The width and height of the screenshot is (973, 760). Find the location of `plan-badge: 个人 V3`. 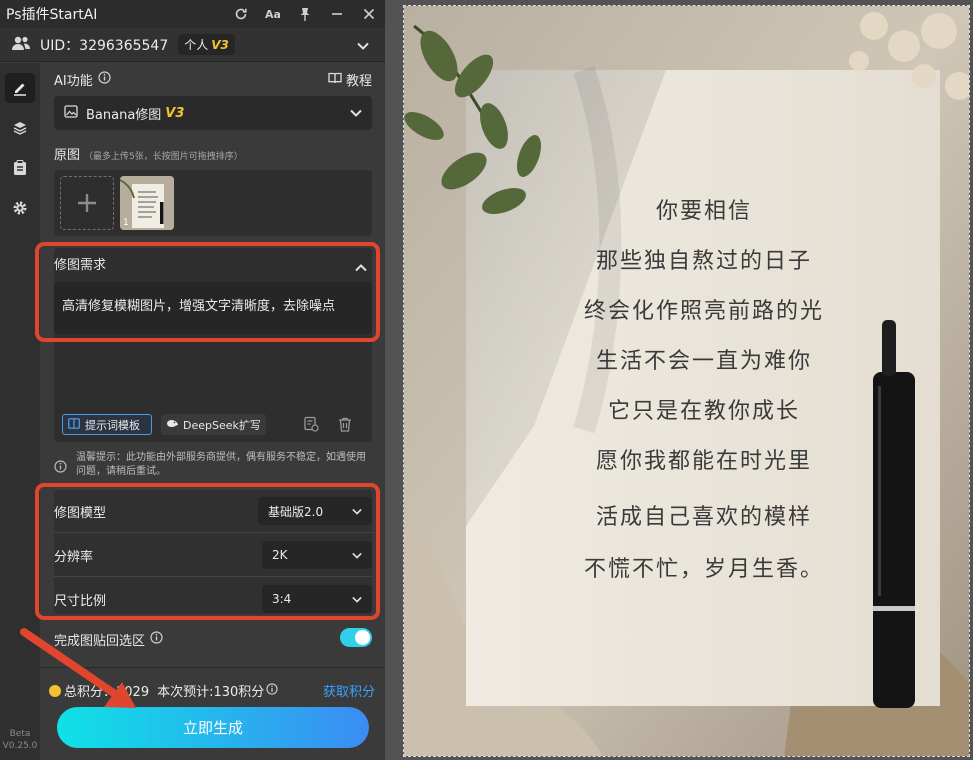

plan-badge: 个人 V3 is located at coordinates (206, 44).